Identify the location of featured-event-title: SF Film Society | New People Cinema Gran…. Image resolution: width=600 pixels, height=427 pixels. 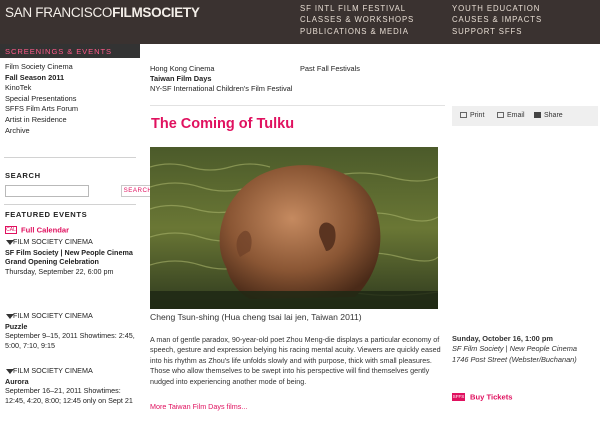
(71, 257).